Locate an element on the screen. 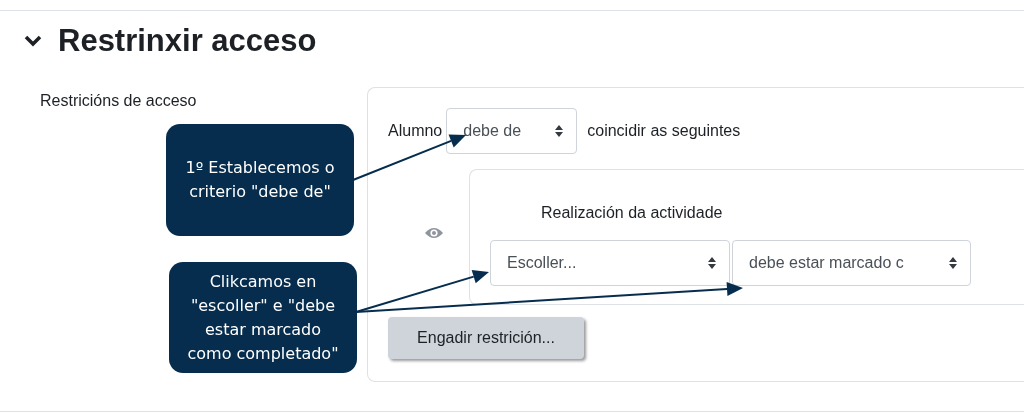  field-label: Restricións de acceso is located at coordinates (118, 100).